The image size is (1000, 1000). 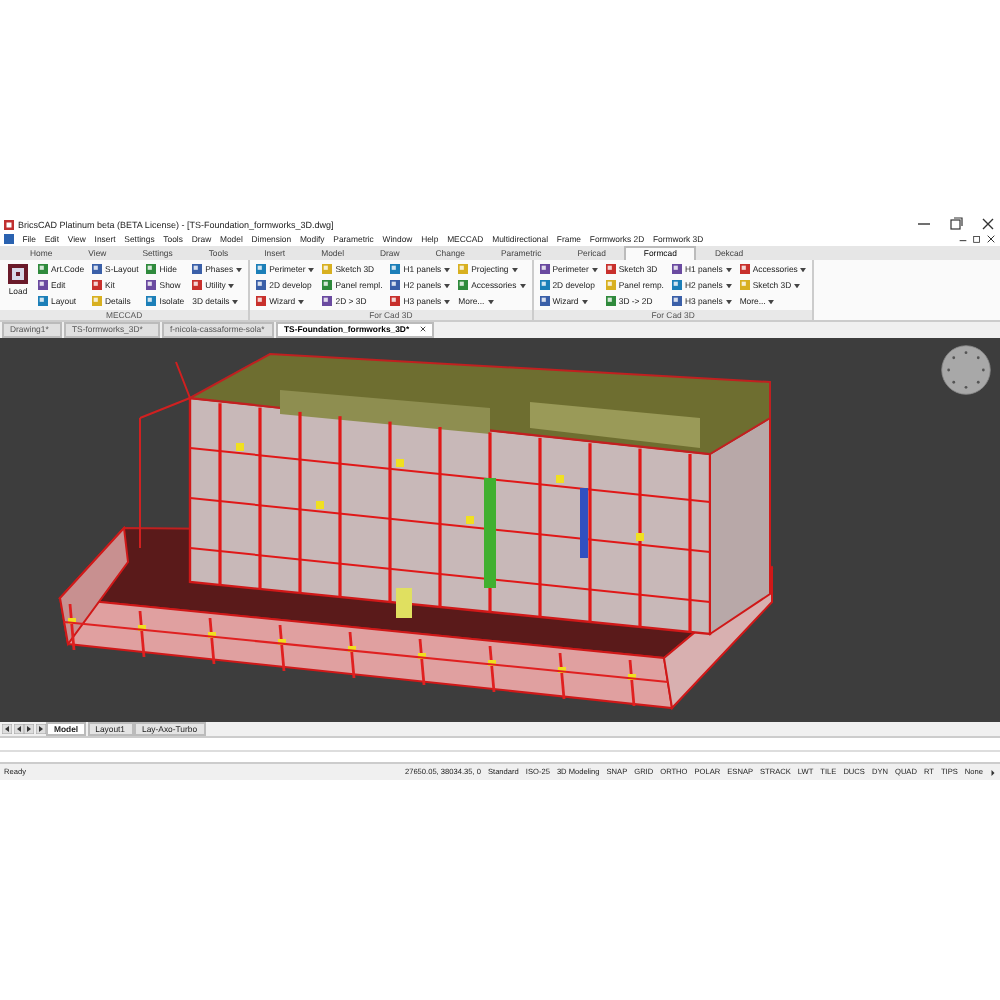 What do you see at coordinates (9, 239) in the screenshot?
I see `app-icon` at bounding box center [9, 239].